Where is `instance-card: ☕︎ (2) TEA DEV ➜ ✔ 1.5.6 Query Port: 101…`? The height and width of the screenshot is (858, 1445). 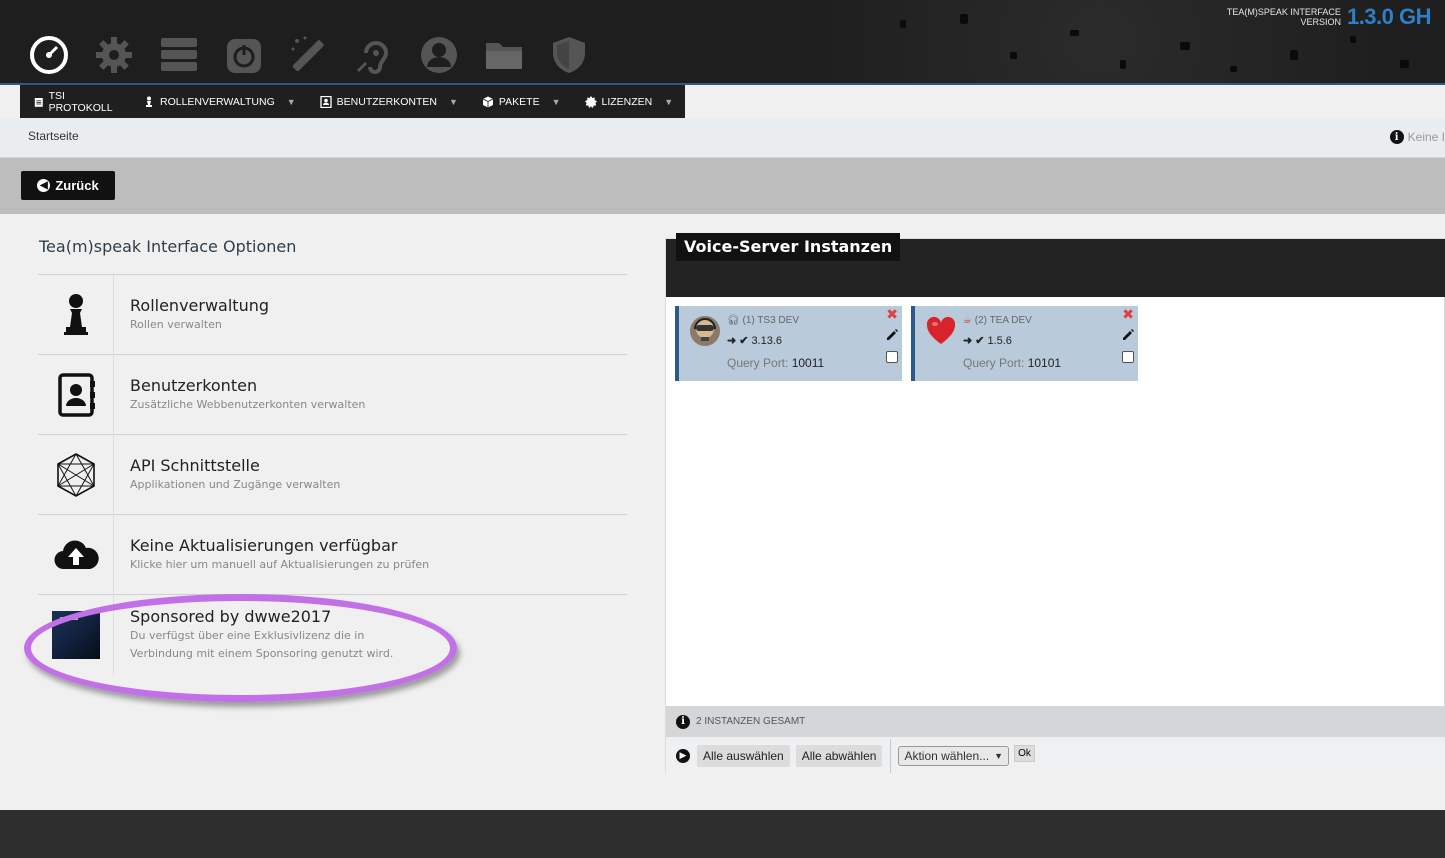
instance-card: ☕︎ (2) TEA DEV ➜ ✔ 1.5.6 Query Port: 101… is located at coordinates (1024, 343).